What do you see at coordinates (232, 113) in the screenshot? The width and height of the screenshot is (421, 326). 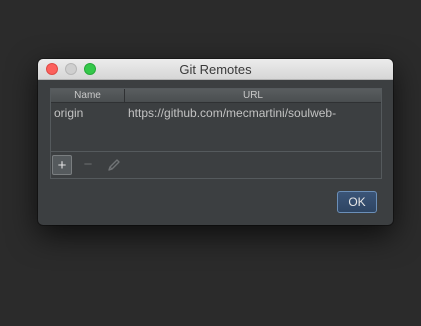 I see `remote-url-cell: https://github.com/mecmartini/soulweb-` at bounding box center [232, 113].